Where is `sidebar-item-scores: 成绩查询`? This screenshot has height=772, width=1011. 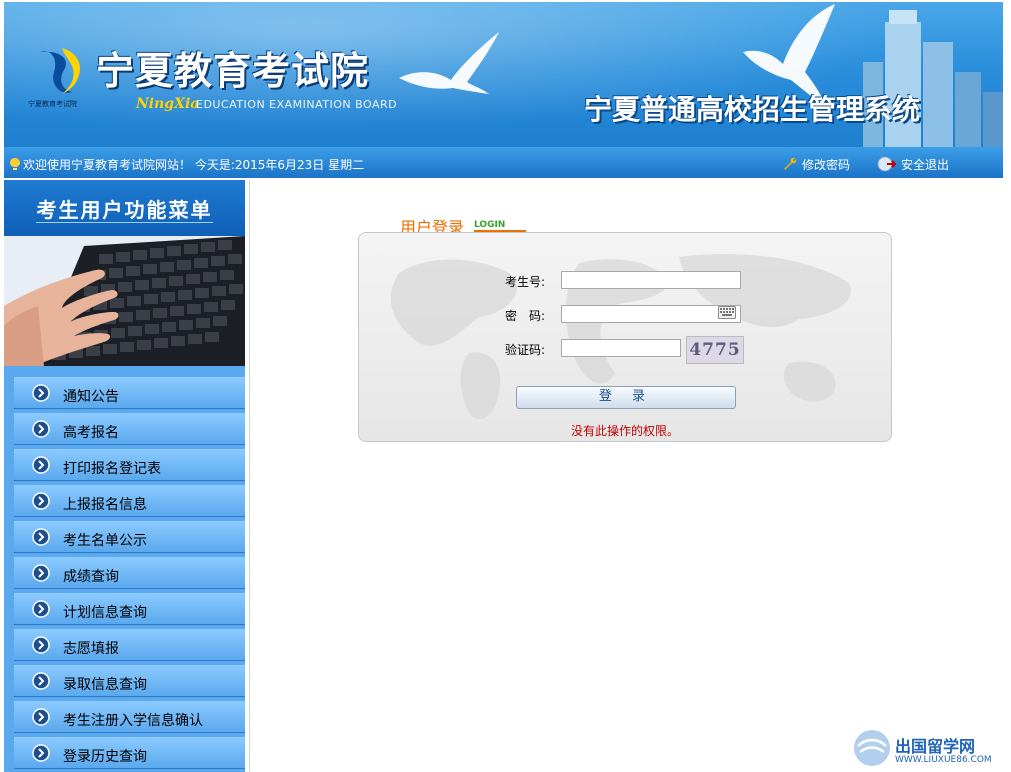 sidebar-item-scores: 成绩查询 is located at coordinates (124, 572).